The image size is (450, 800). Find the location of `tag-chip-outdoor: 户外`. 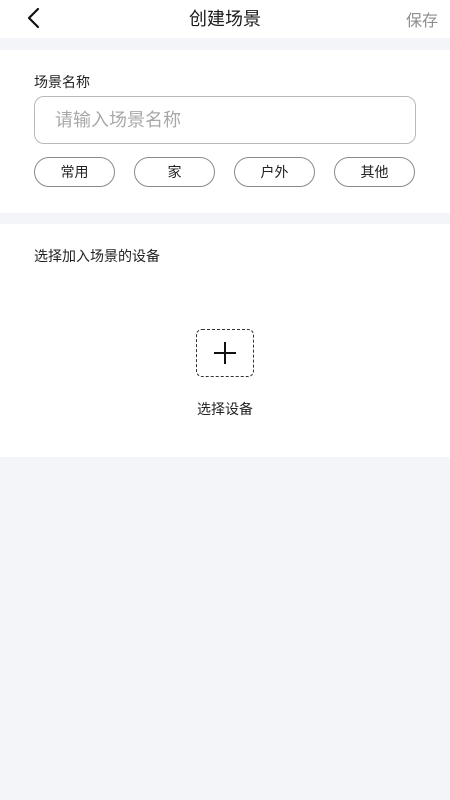

tag-chip-outdoor: 户外 is located at coordinates (274, 172).